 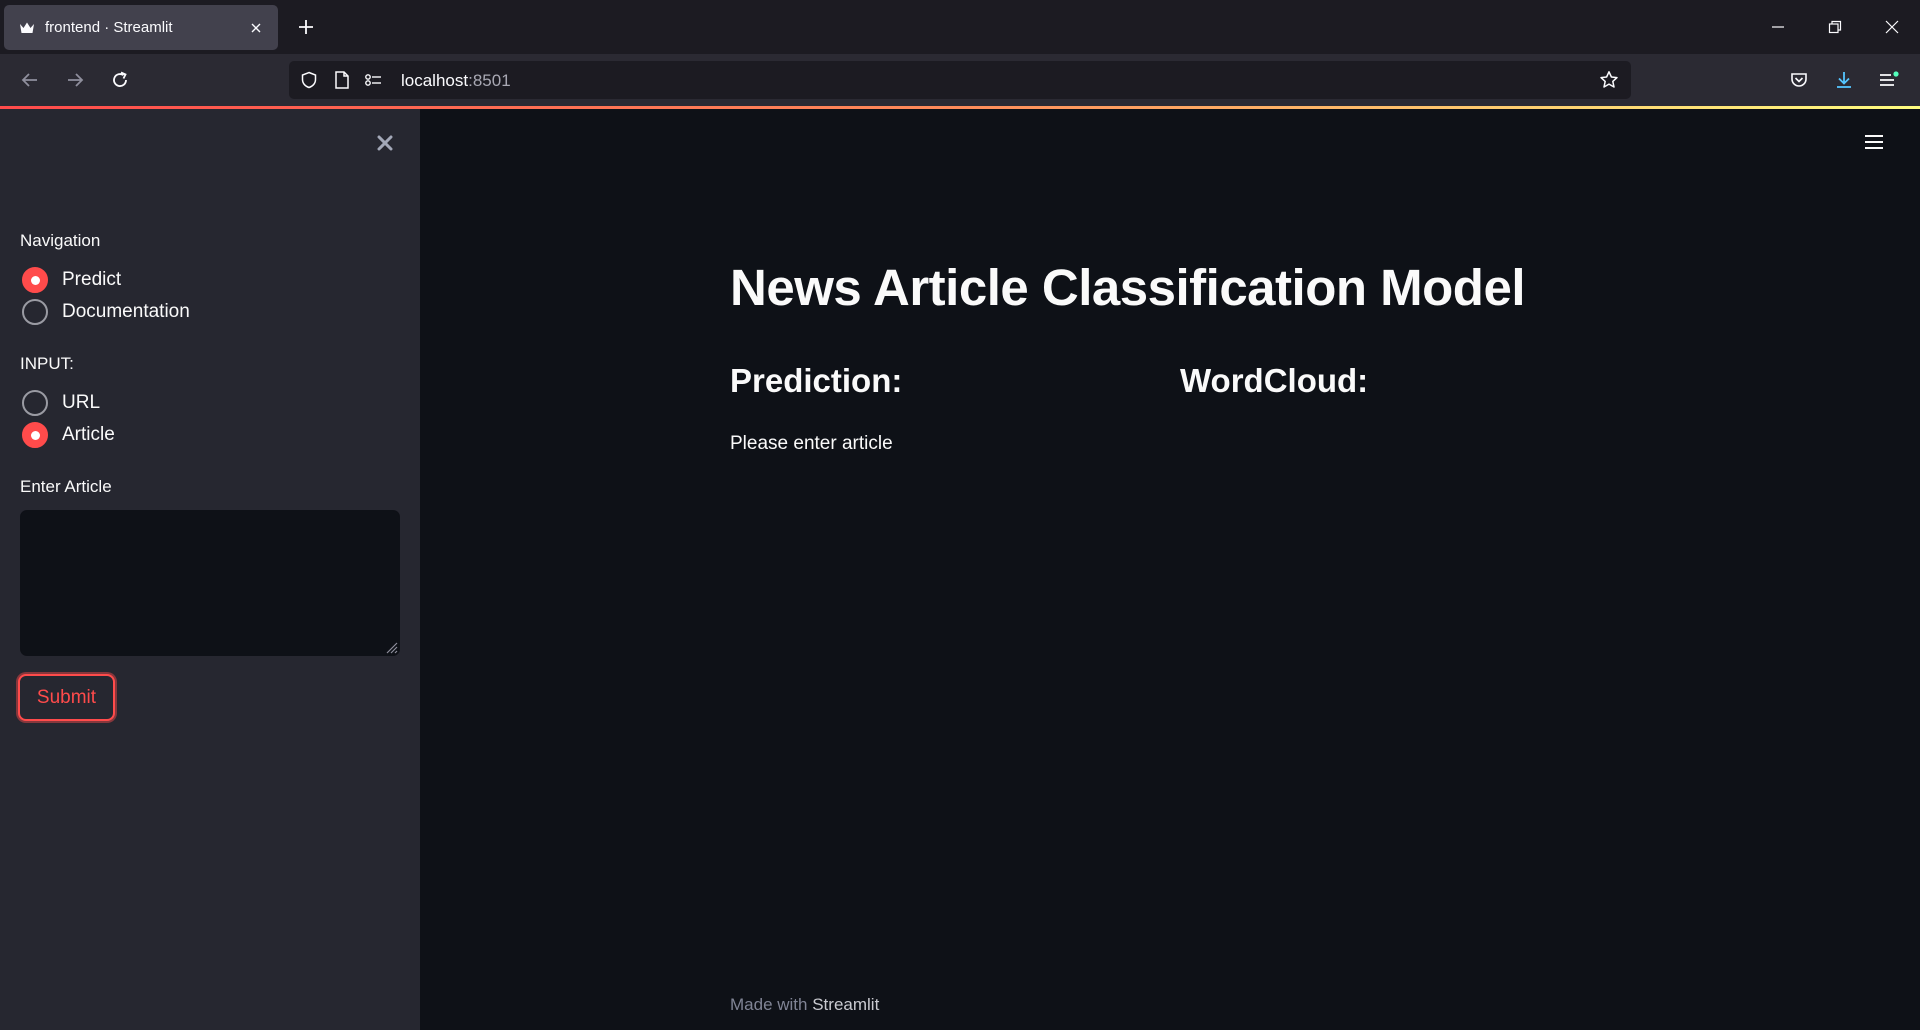 What do you see at coordinates (92, 279) in the screenshot?
I see `radio-label: Predict` at bounding box center [92, 279].